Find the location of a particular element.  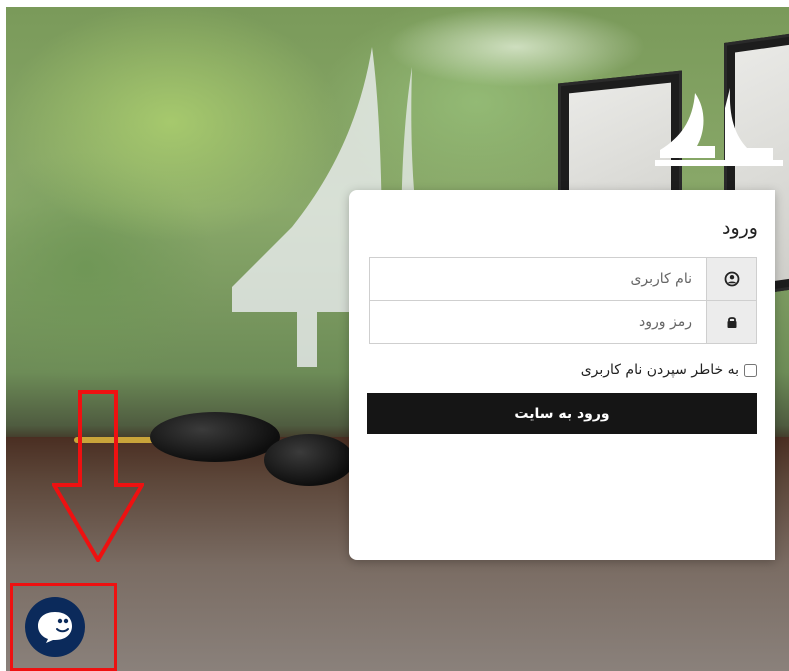

chat-widget-button is located at coordinates (55, 627).